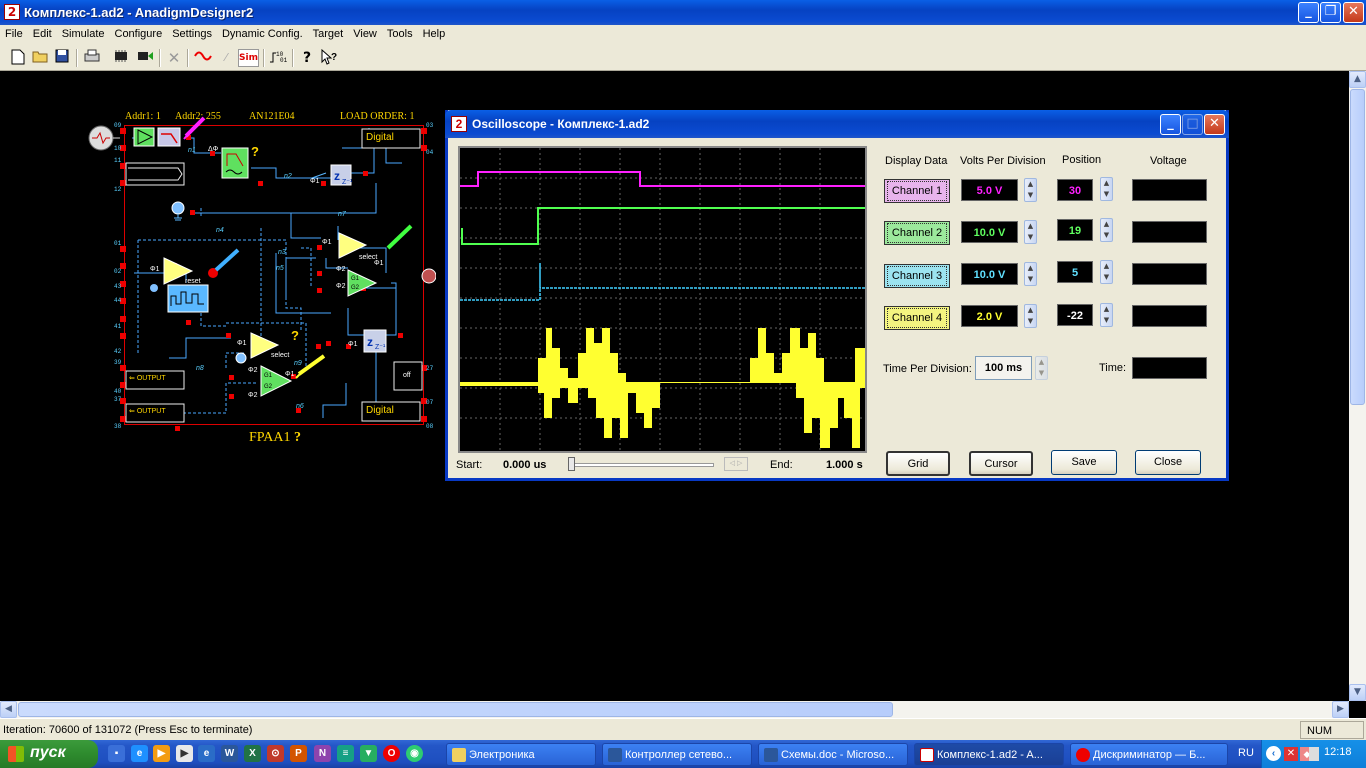  I want to click on menu-file: File, so click(14, 35).